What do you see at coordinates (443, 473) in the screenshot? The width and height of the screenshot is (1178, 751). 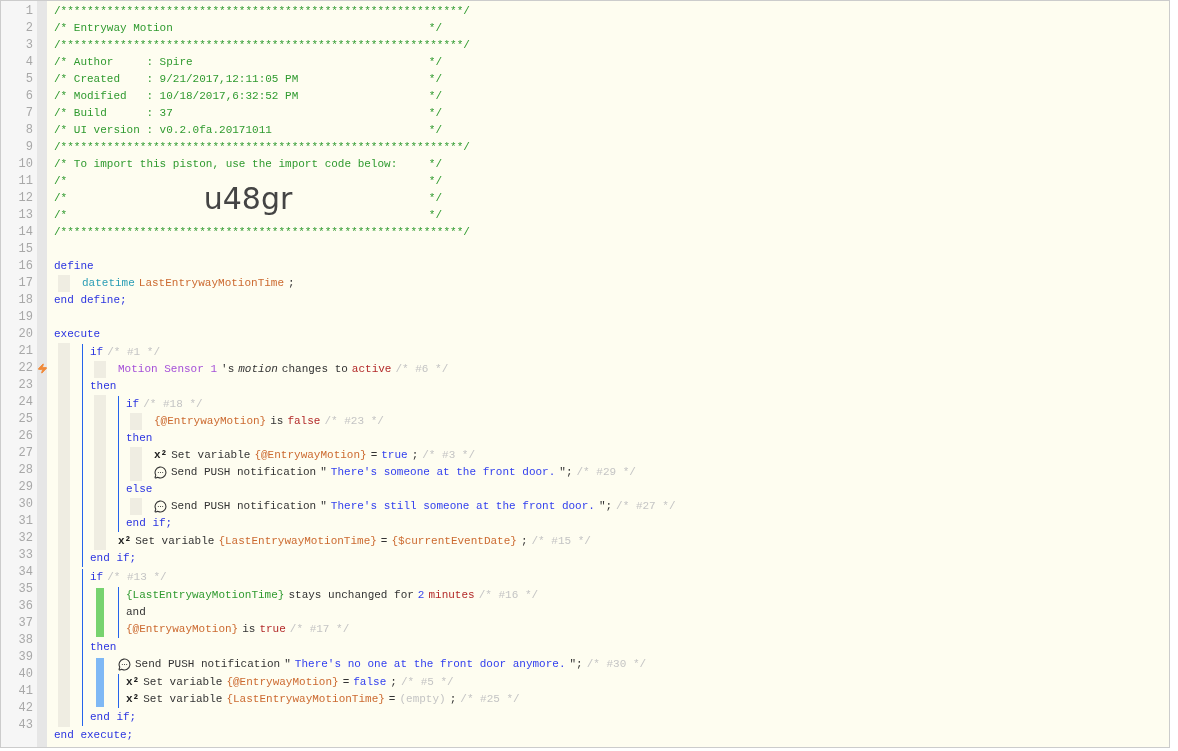 I see `literal: There's someone at the front door.` at bounding box center [443, 473].